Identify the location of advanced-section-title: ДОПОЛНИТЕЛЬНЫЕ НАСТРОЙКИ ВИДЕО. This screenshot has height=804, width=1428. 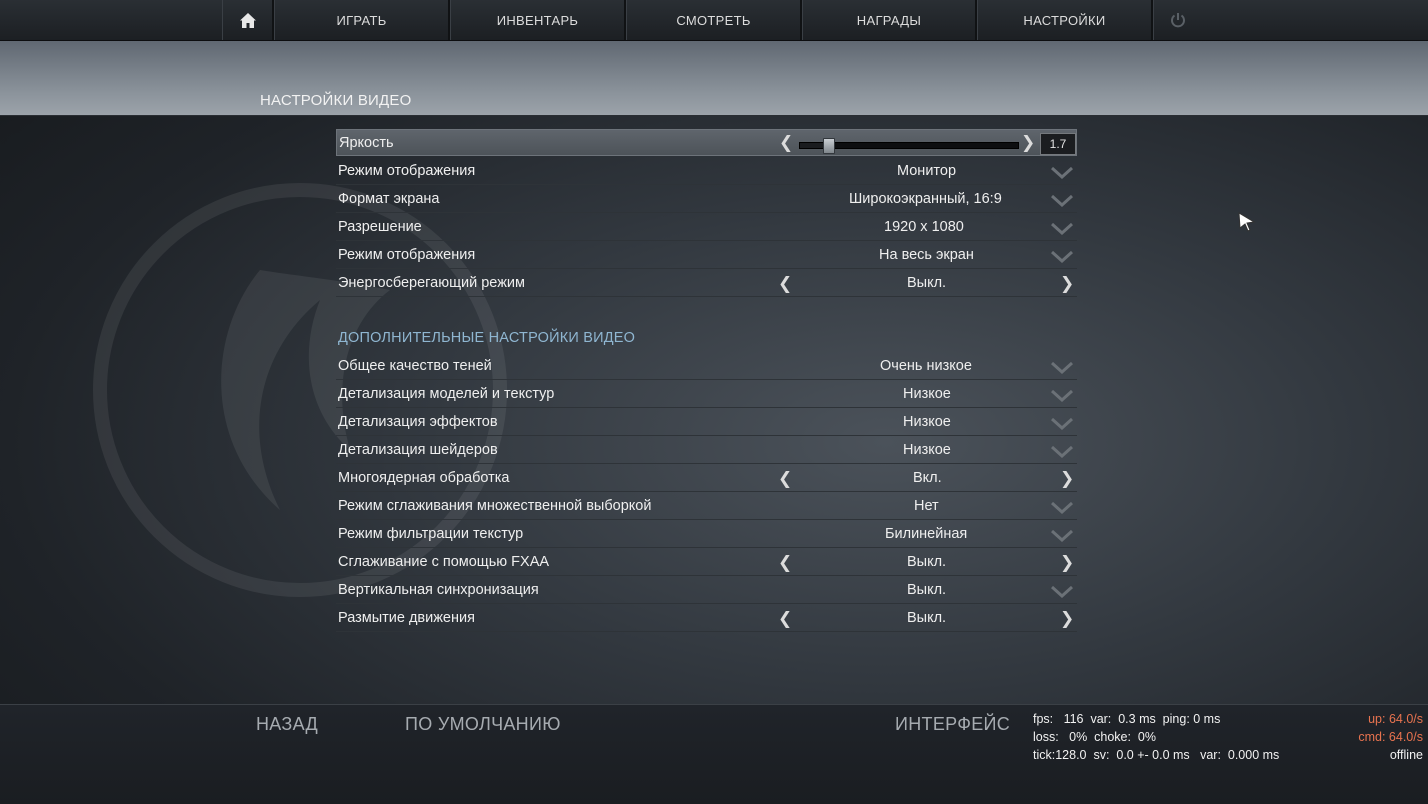
(487, 338).